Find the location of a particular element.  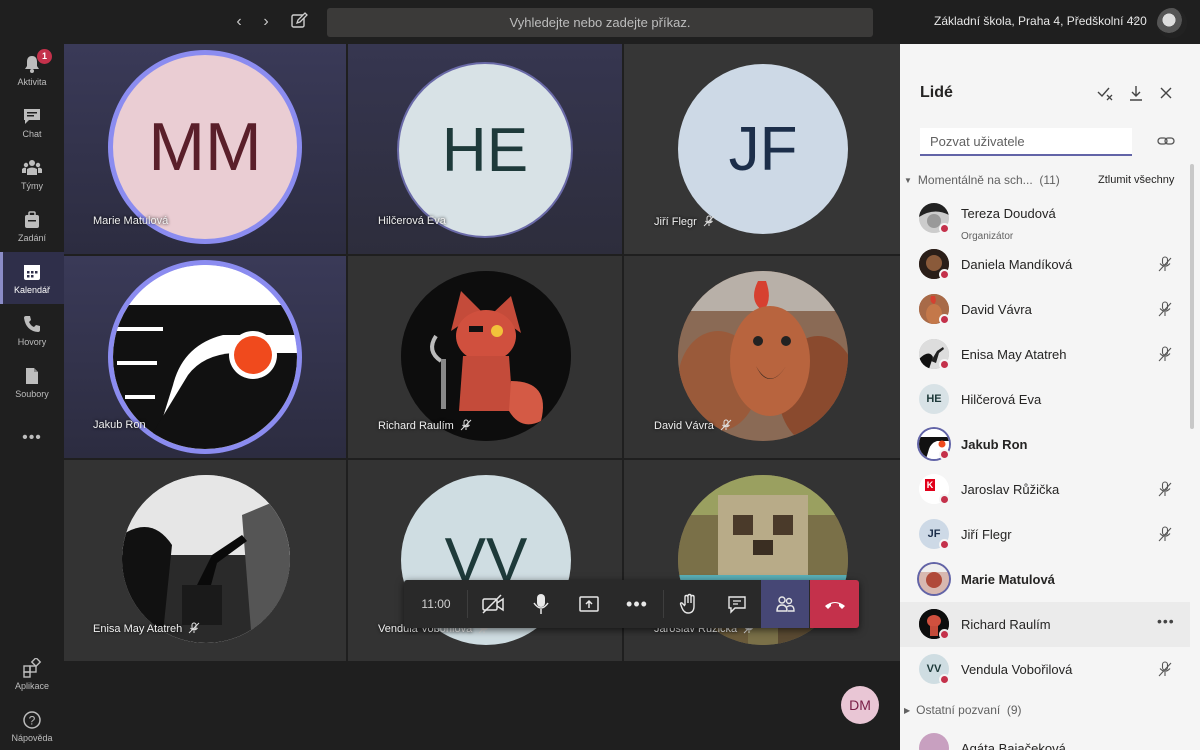

camera-off-icon is located at coordinates (493, 604).